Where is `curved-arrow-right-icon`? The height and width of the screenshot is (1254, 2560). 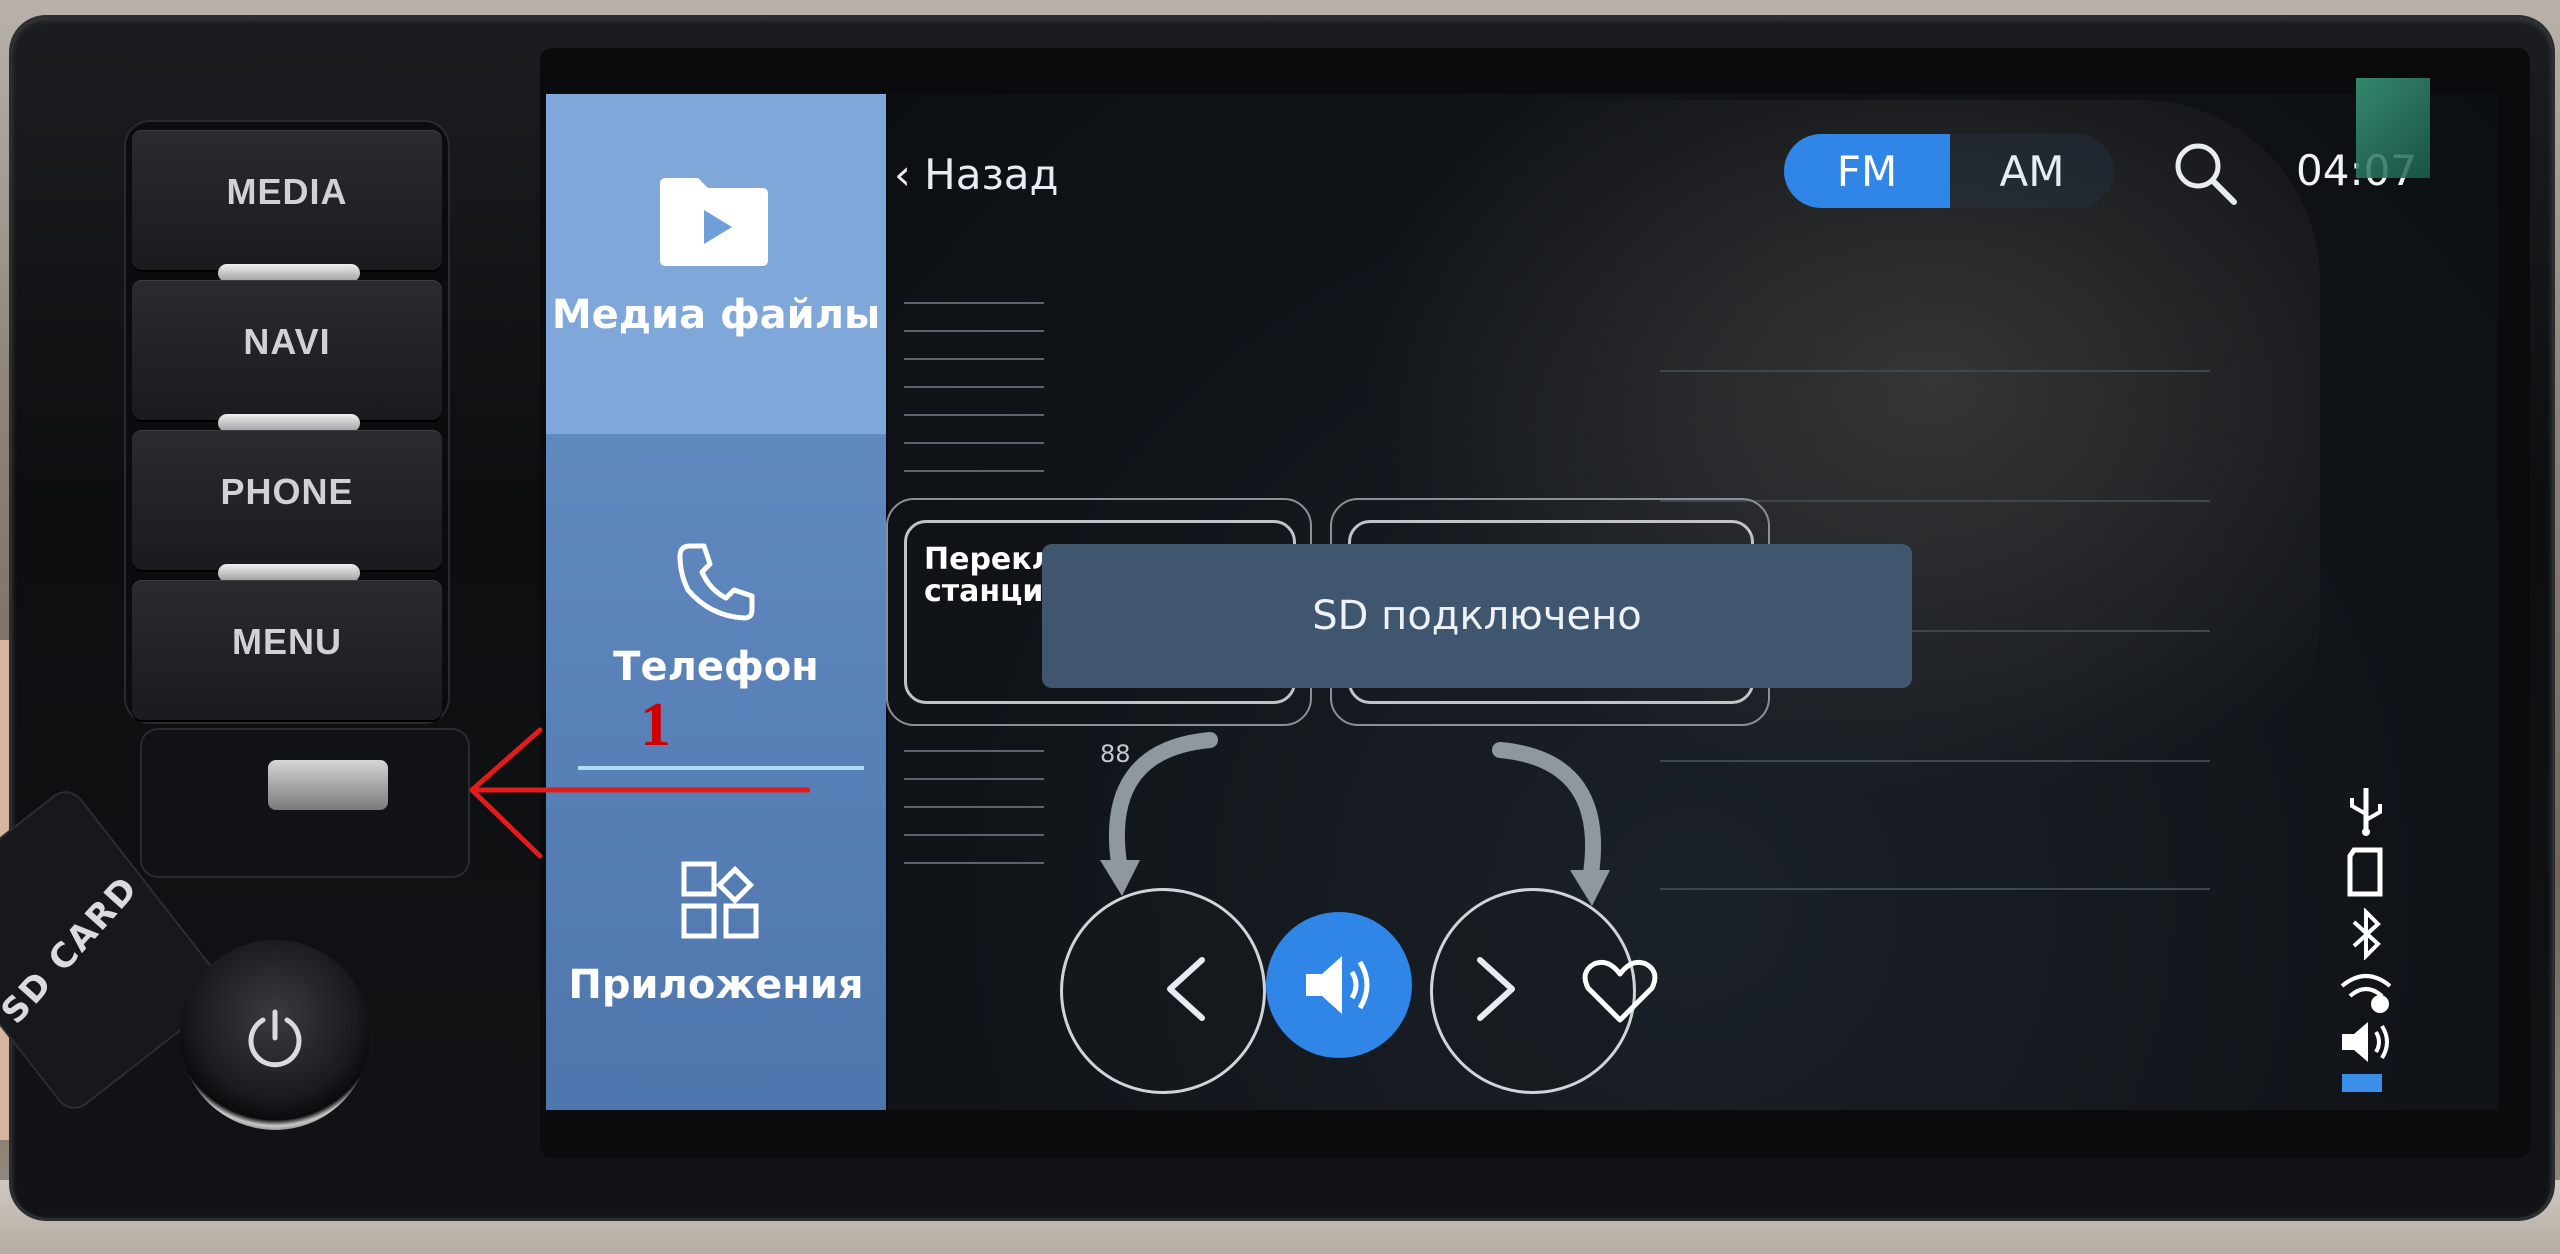 curved-arrow-right-icon is located at coordinates (1551, 824).